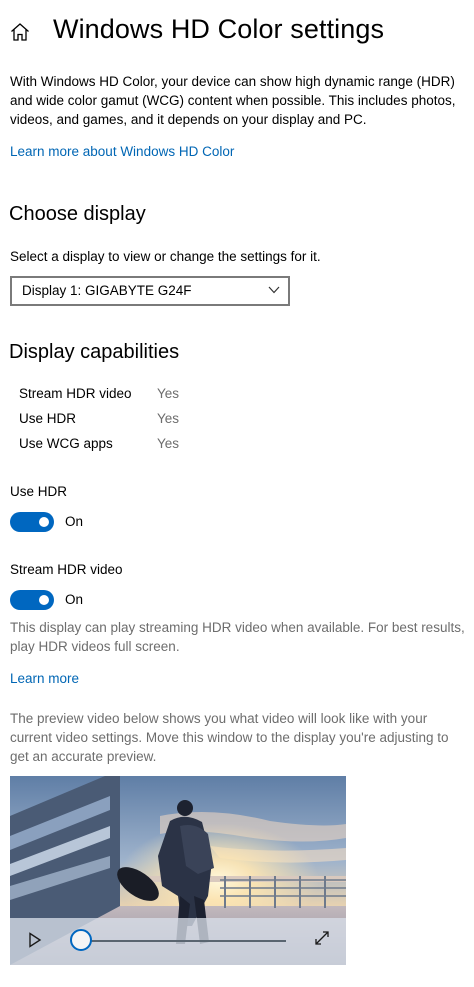 This screenshot has height=987, width=474. What do you see at coordinates (74, 599) in the screenshot?
I see `stream-hdr-state: On` at bounding box center [74, 599].